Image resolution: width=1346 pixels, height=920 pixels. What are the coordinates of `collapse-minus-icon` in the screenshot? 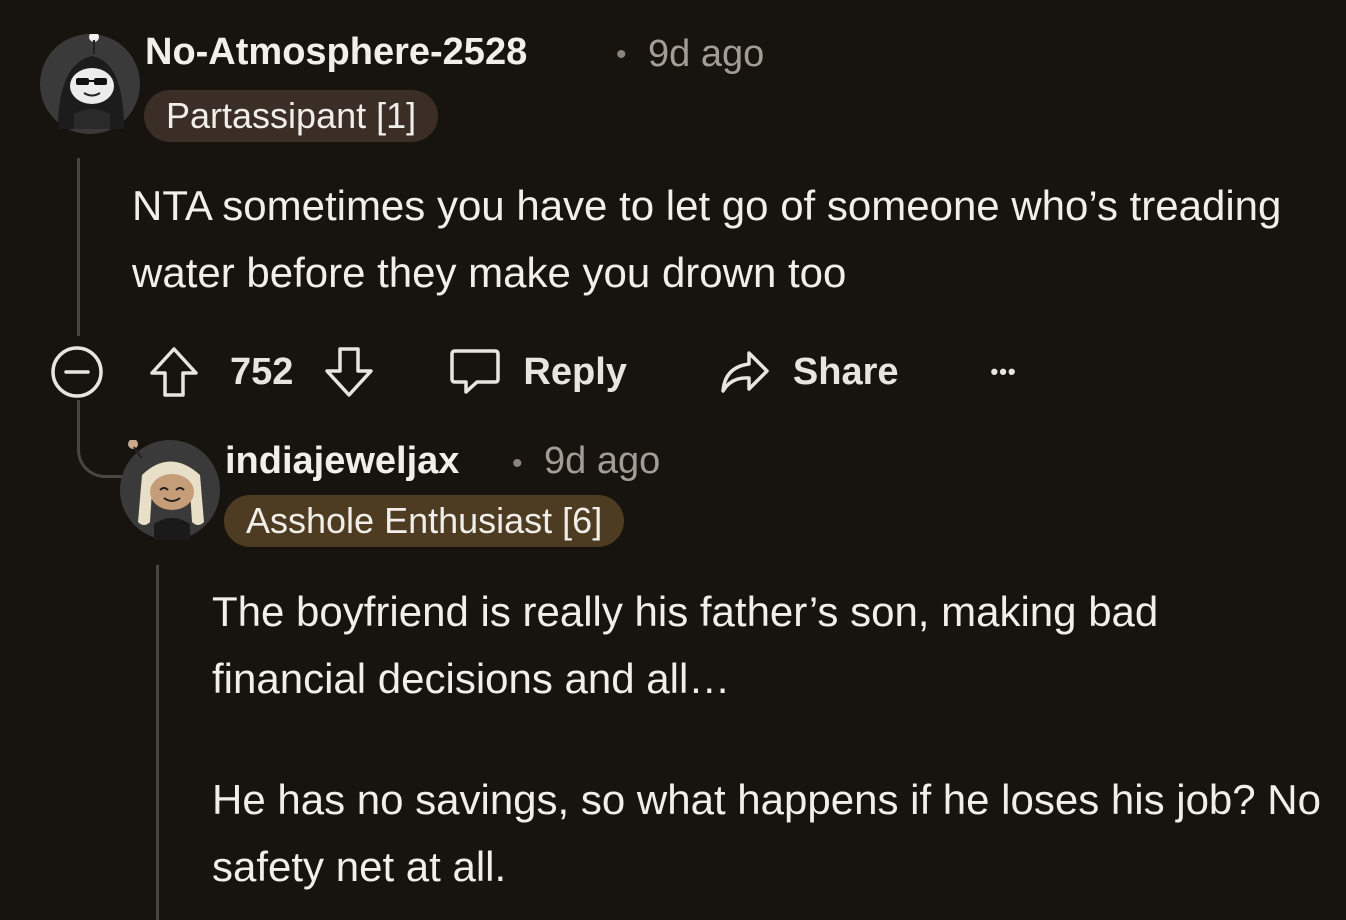 It's located at (77, 372).